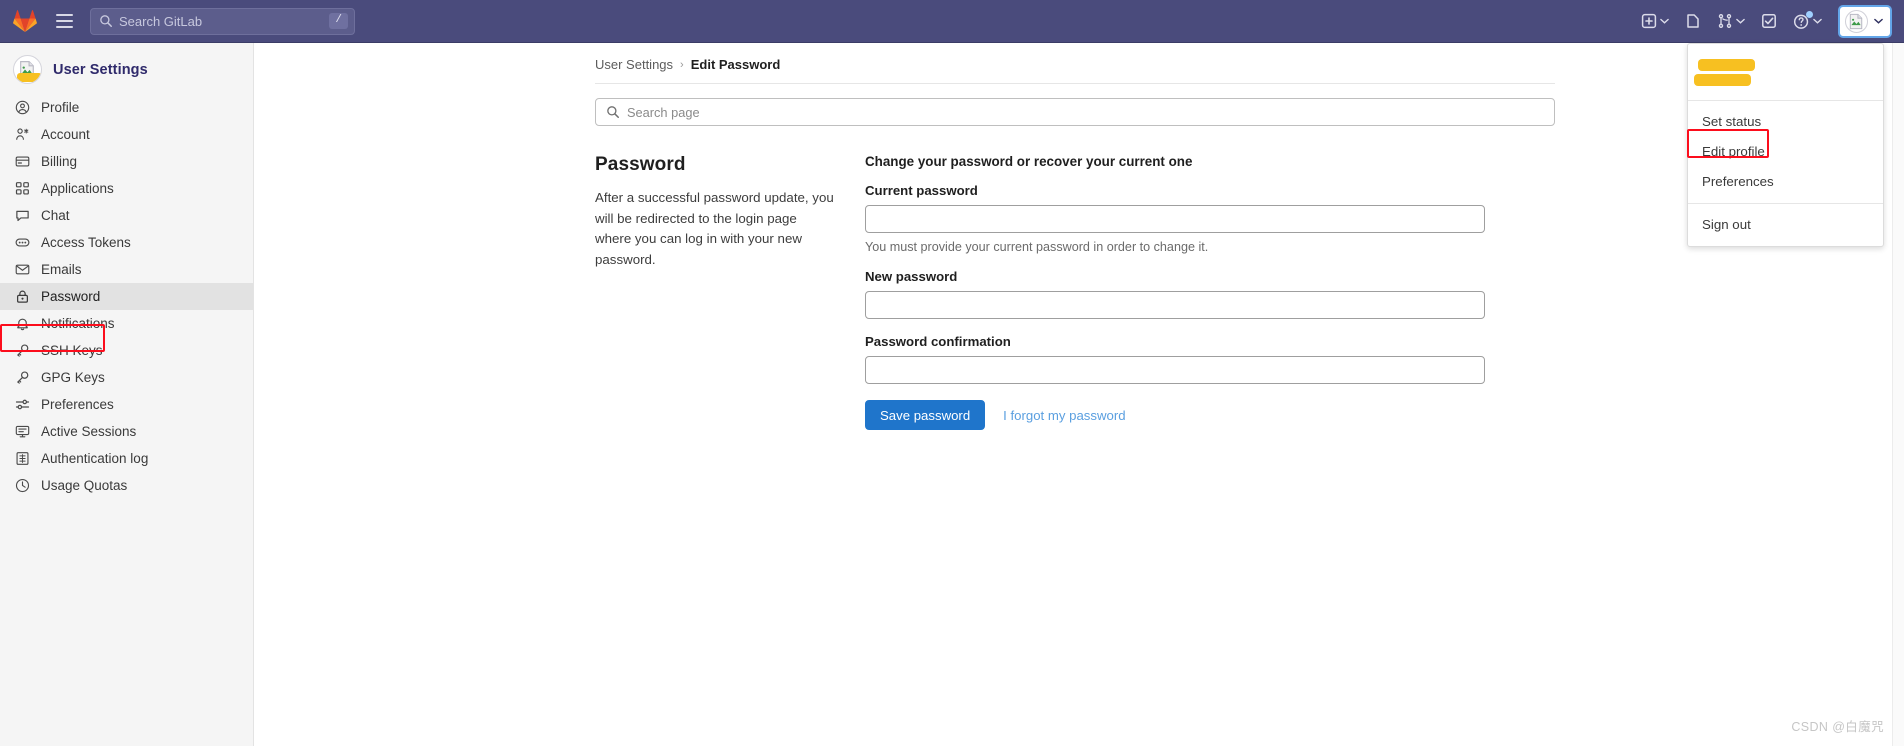 Image resolution: width=1904 pixels, height=746 pixels. Describe the element at coordinates (59, 161) in the screenshot. I see `sidebar-item-label: Billing` at that location.